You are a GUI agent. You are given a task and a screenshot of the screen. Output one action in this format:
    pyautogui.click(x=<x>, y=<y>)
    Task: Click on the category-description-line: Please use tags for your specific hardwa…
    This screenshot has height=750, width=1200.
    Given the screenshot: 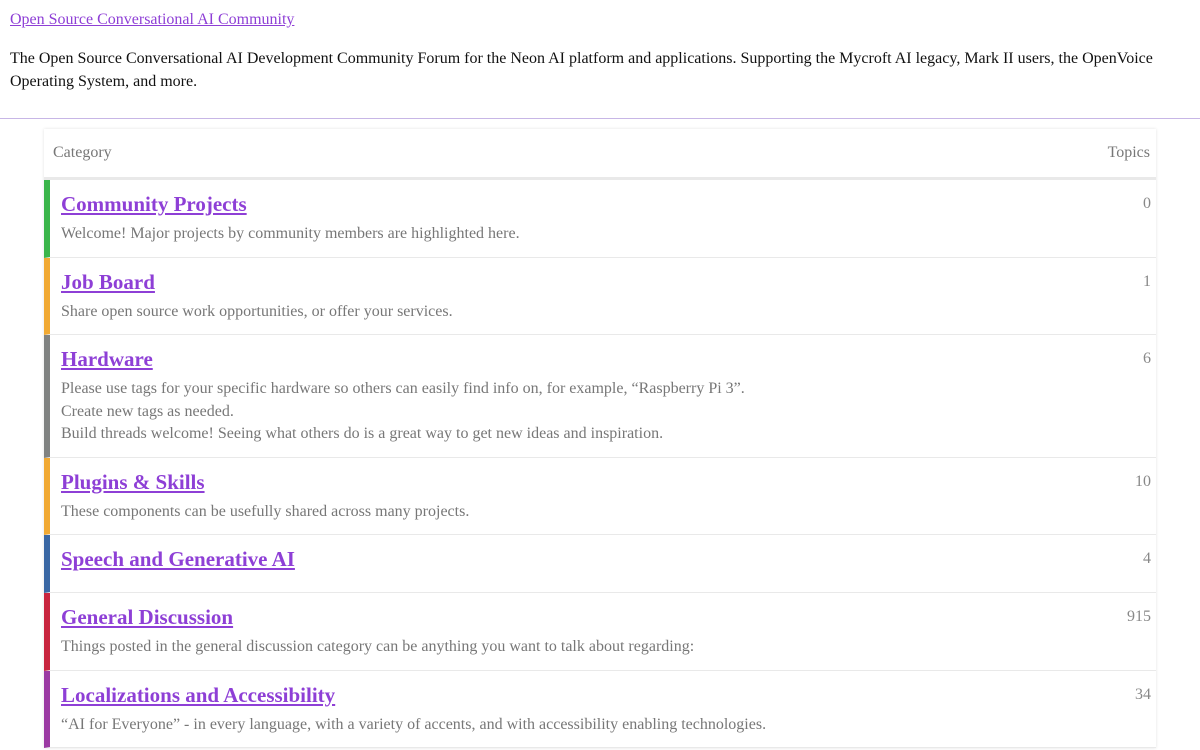 What is the action you would take?
    pyautogui.click(x=403, y=388)
    